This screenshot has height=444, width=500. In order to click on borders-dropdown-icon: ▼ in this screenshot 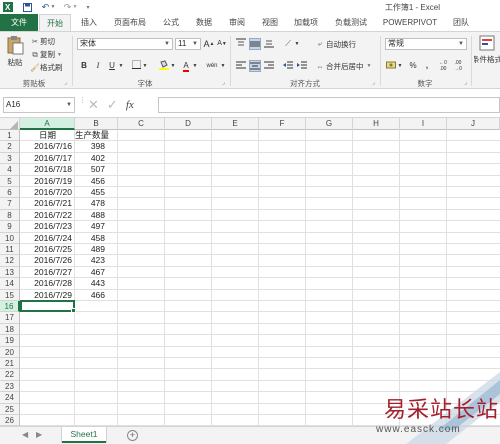, I will do `click(145, 66)`.